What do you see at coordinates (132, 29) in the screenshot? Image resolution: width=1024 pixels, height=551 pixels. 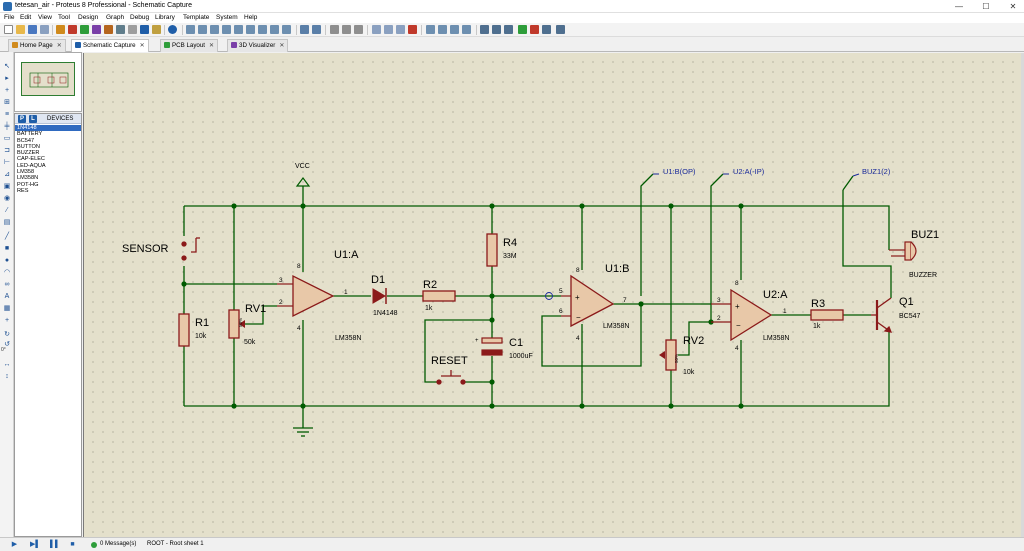 I see `code-icon` at bounding box center [132, 29].